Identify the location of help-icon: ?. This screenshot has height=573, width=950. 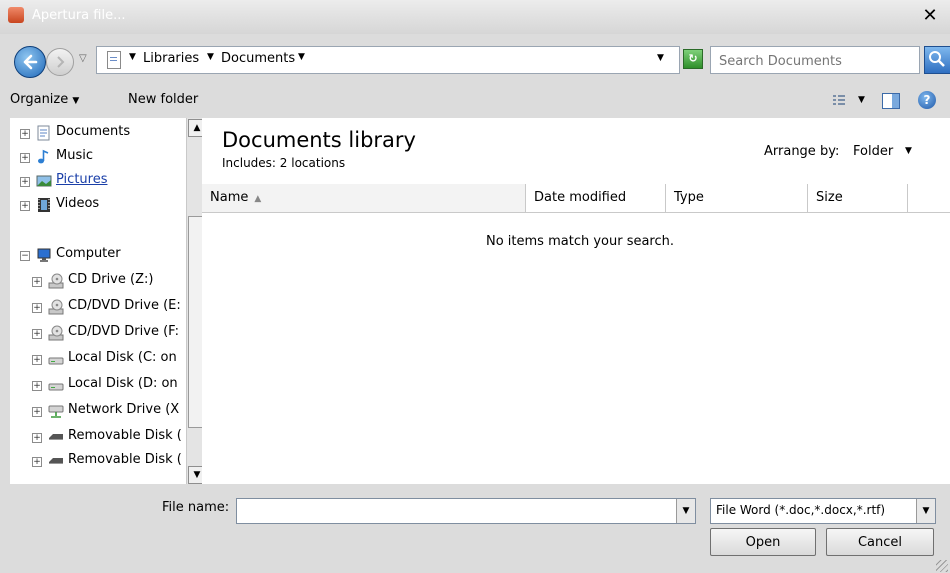
(927, 100).